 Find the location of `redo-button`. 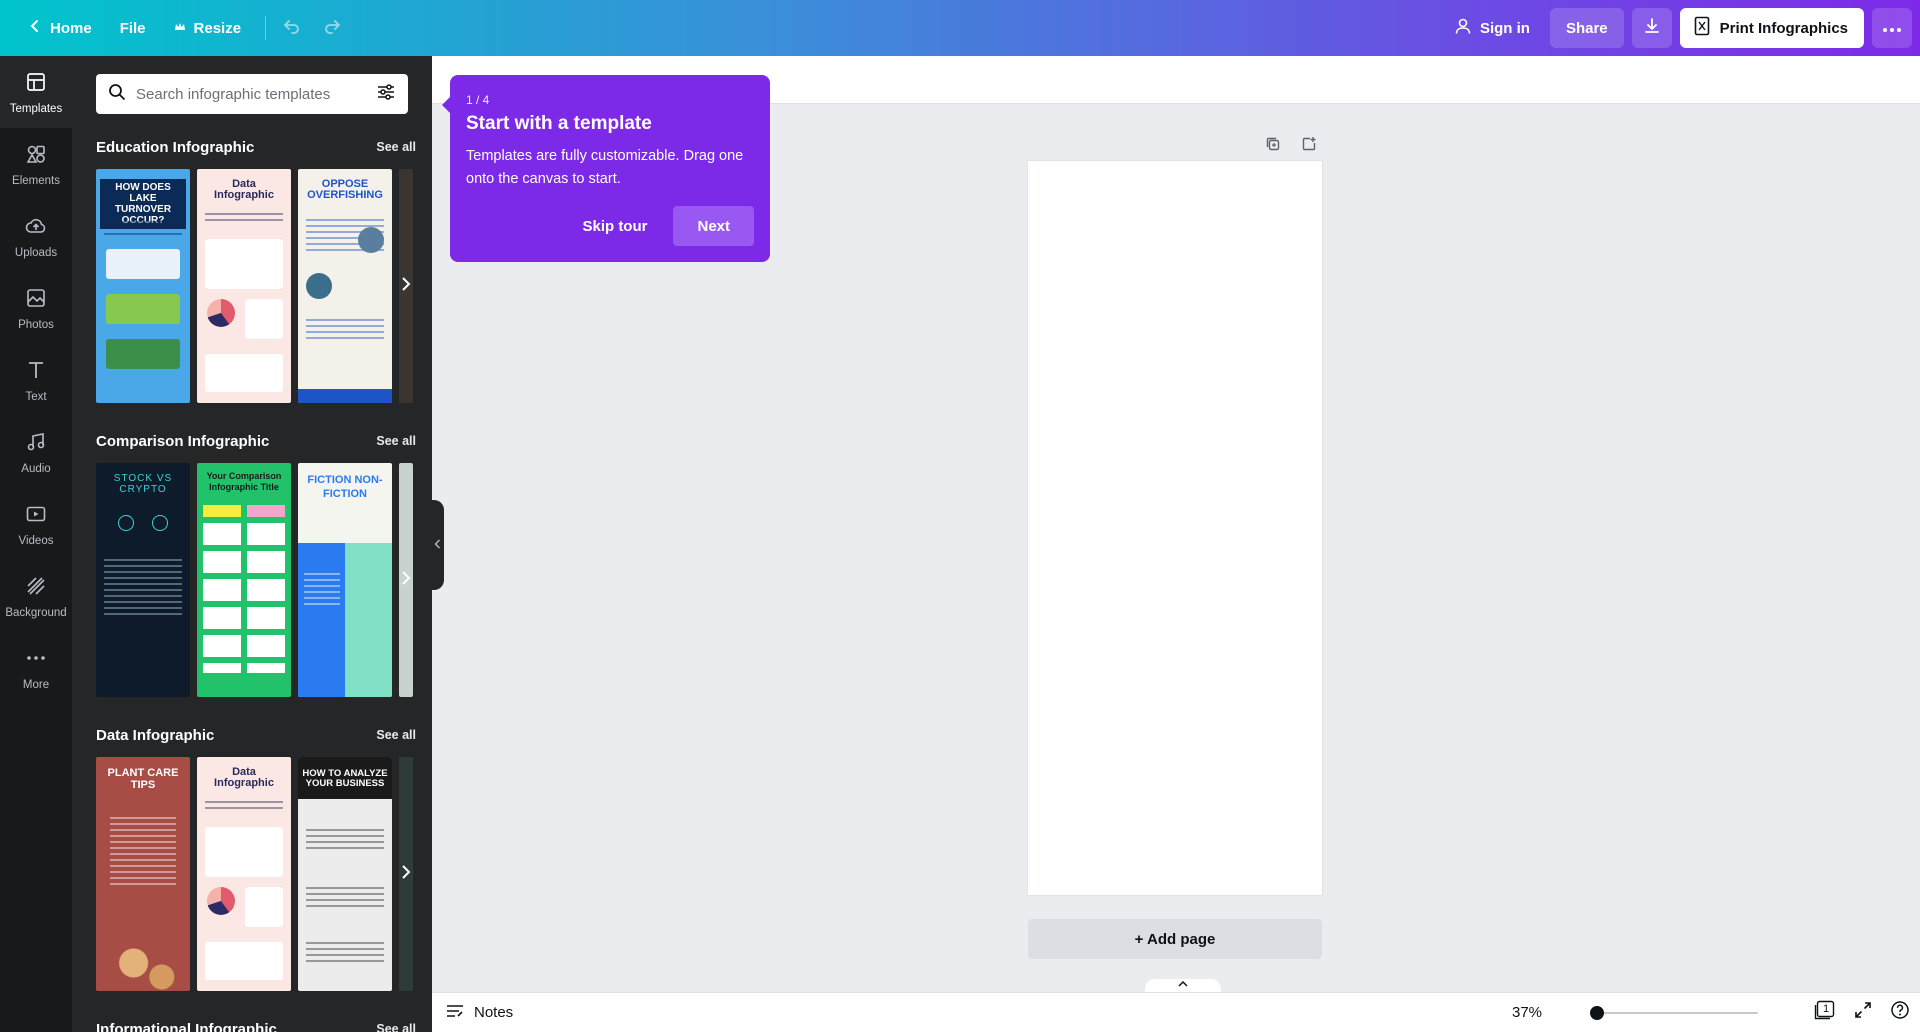

redo-button is located at coordinates (332, 28).